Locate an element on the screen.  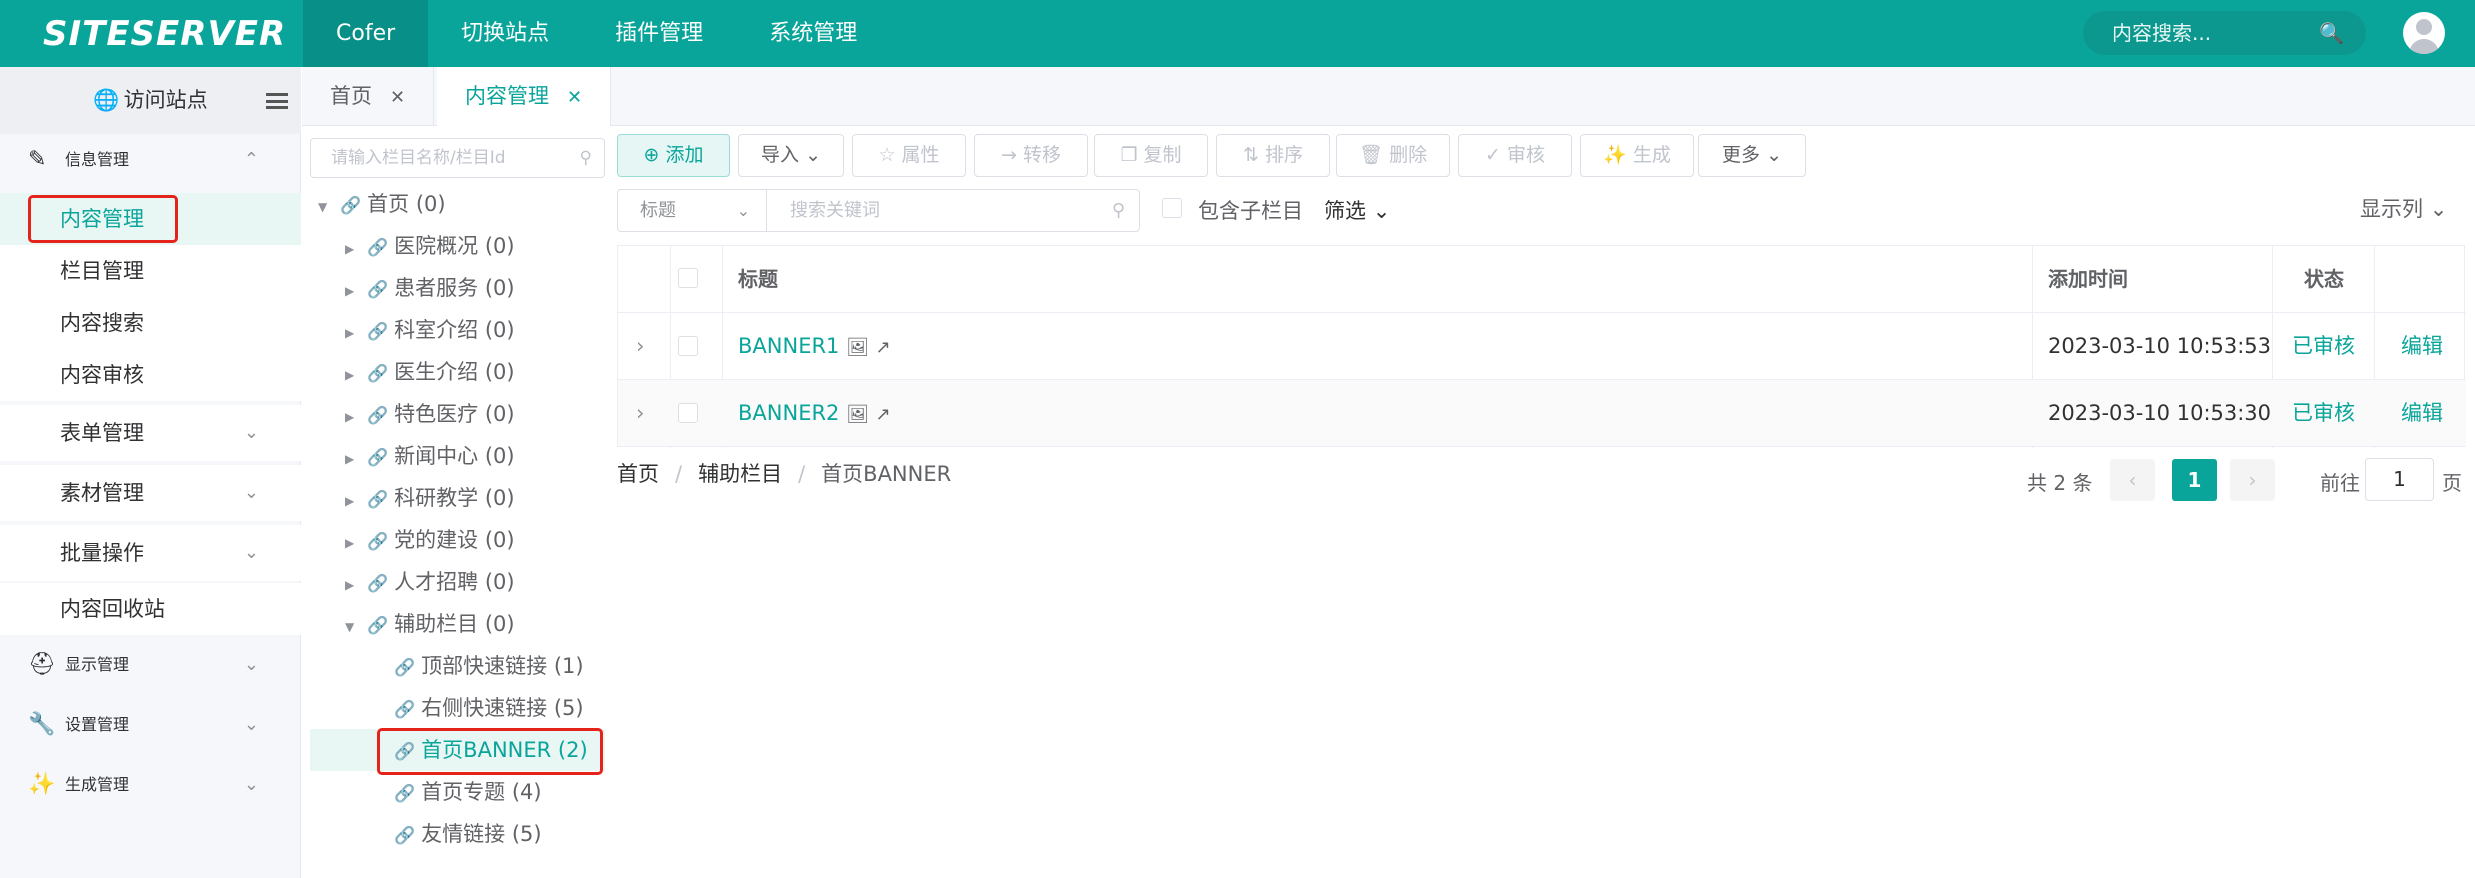
sidebar-item-forms: 表单管理 ⌄ is located at coordinates (150, 433).